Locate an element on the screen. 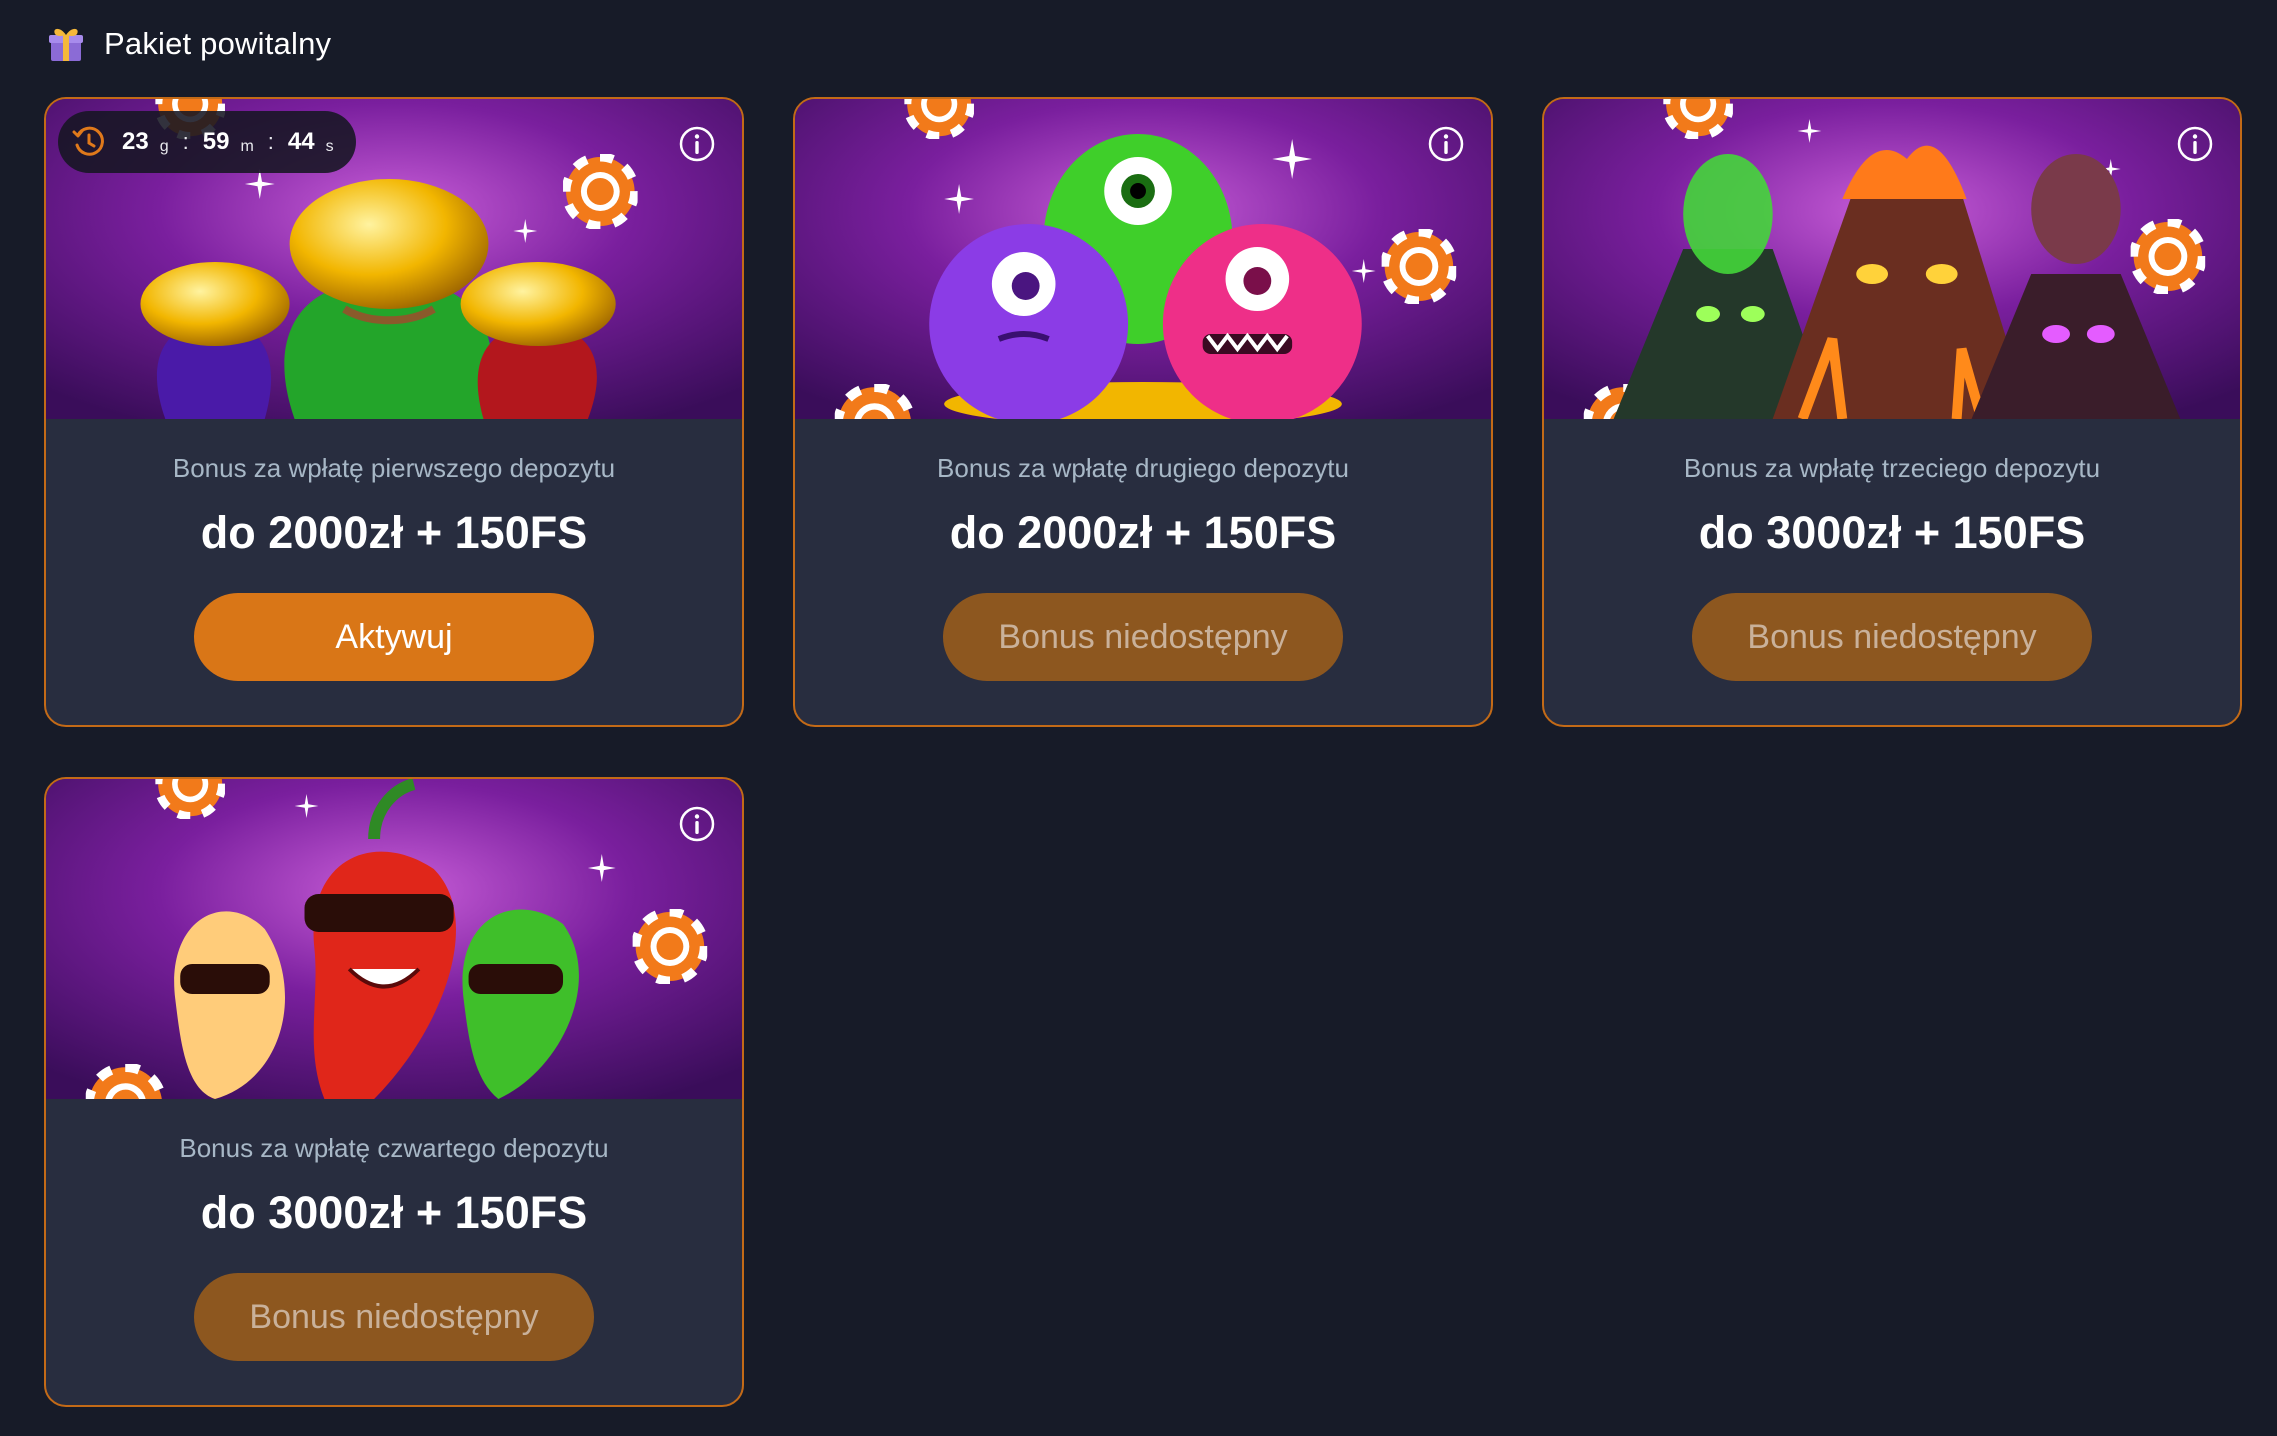 This screenshot has width=2277, height=1436. volcanoes-image is located at coordinates (1892, 259).